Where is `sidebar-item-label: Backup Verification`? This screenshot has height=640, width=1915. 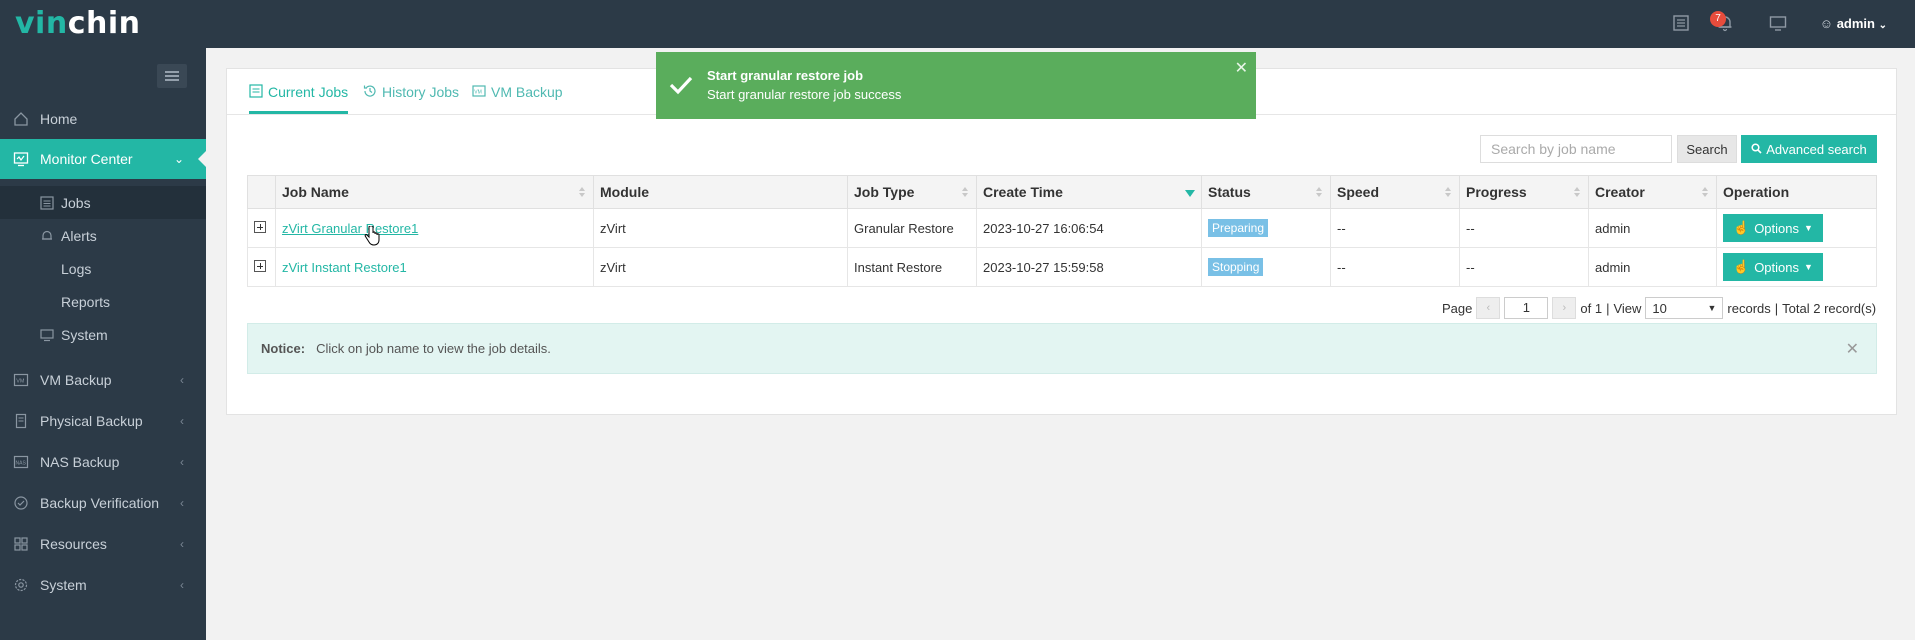 sidebar-item-label: Backup Verification is located at coordinates (100, 503).